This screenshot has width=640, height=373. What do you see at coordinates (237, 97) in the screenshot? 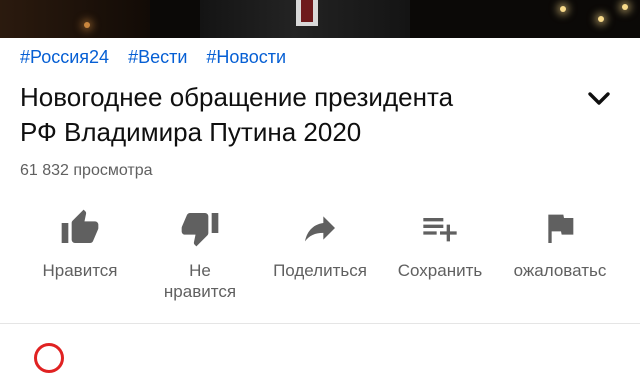
I see `video-title-line: Новогоднее обращение президента` at bounding box center [237, 97].